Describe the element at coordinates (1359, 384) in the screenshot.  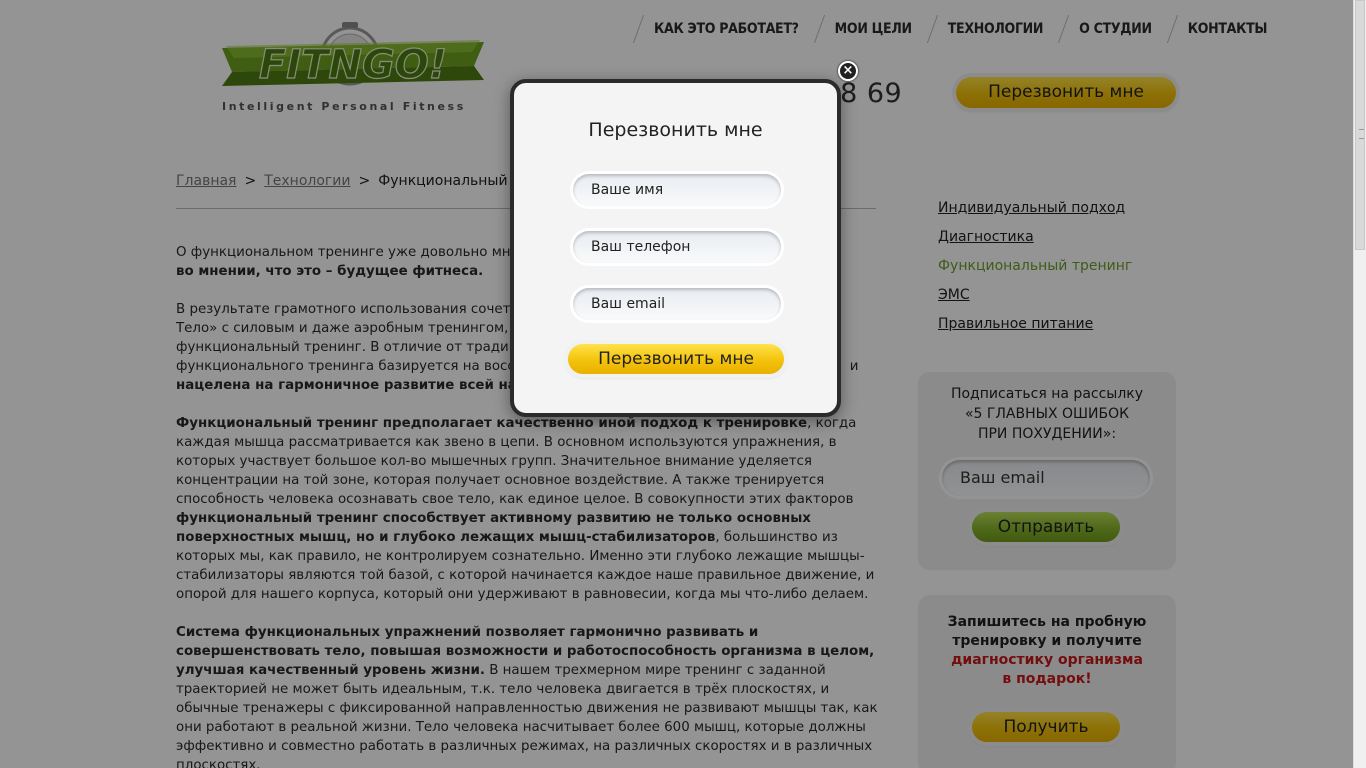
I see `scrollbar` at that location.